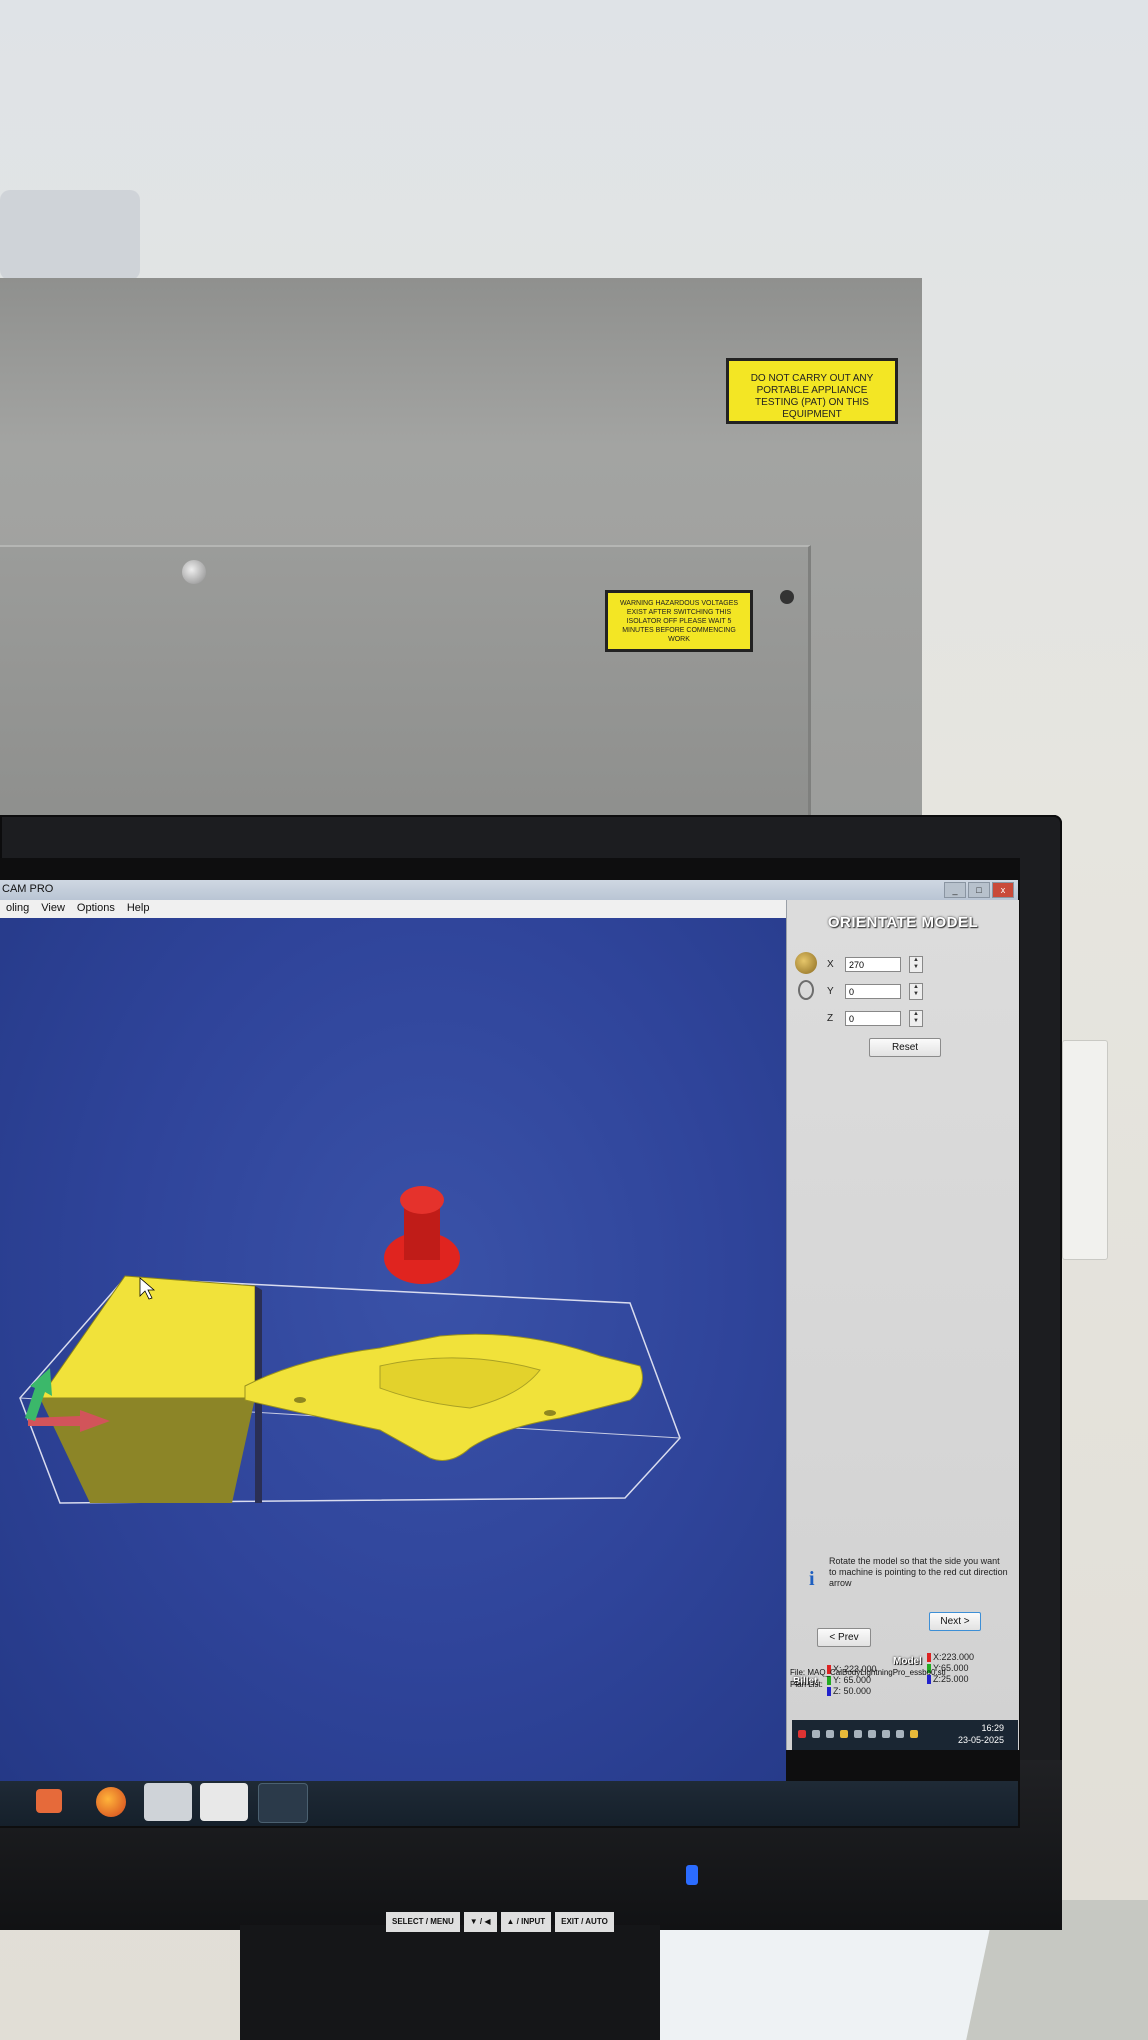  What do you see at coordinates (1003, 890) in the screenshot?
I see `close-button: x` at bounding box center [1003, 890].